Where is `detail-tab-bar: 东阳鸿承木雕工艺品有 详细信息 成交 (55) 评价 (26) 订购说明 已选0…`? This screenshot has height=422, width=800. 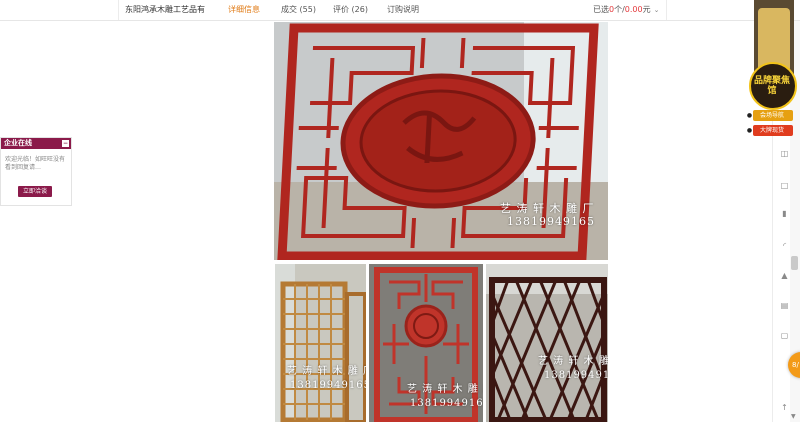
detail-tab-bar: 东阳鸿承木雕工艺品有 详细信息 成交 (55) 评价 (26) 订购说明 已选0… is located at coordinates (400, 10).